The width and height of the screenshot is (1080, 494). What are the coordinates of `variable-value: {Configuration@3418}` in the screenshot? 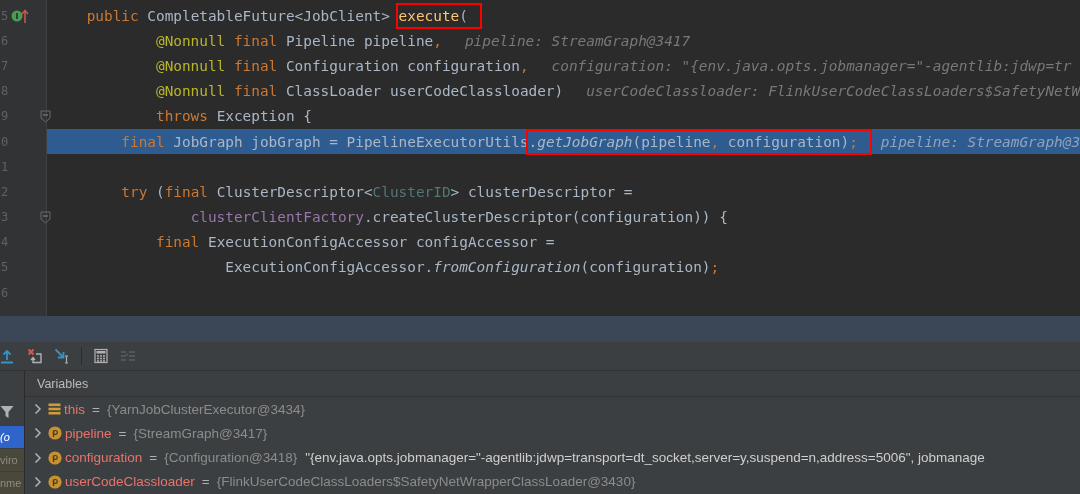 It's located at (231, 458).